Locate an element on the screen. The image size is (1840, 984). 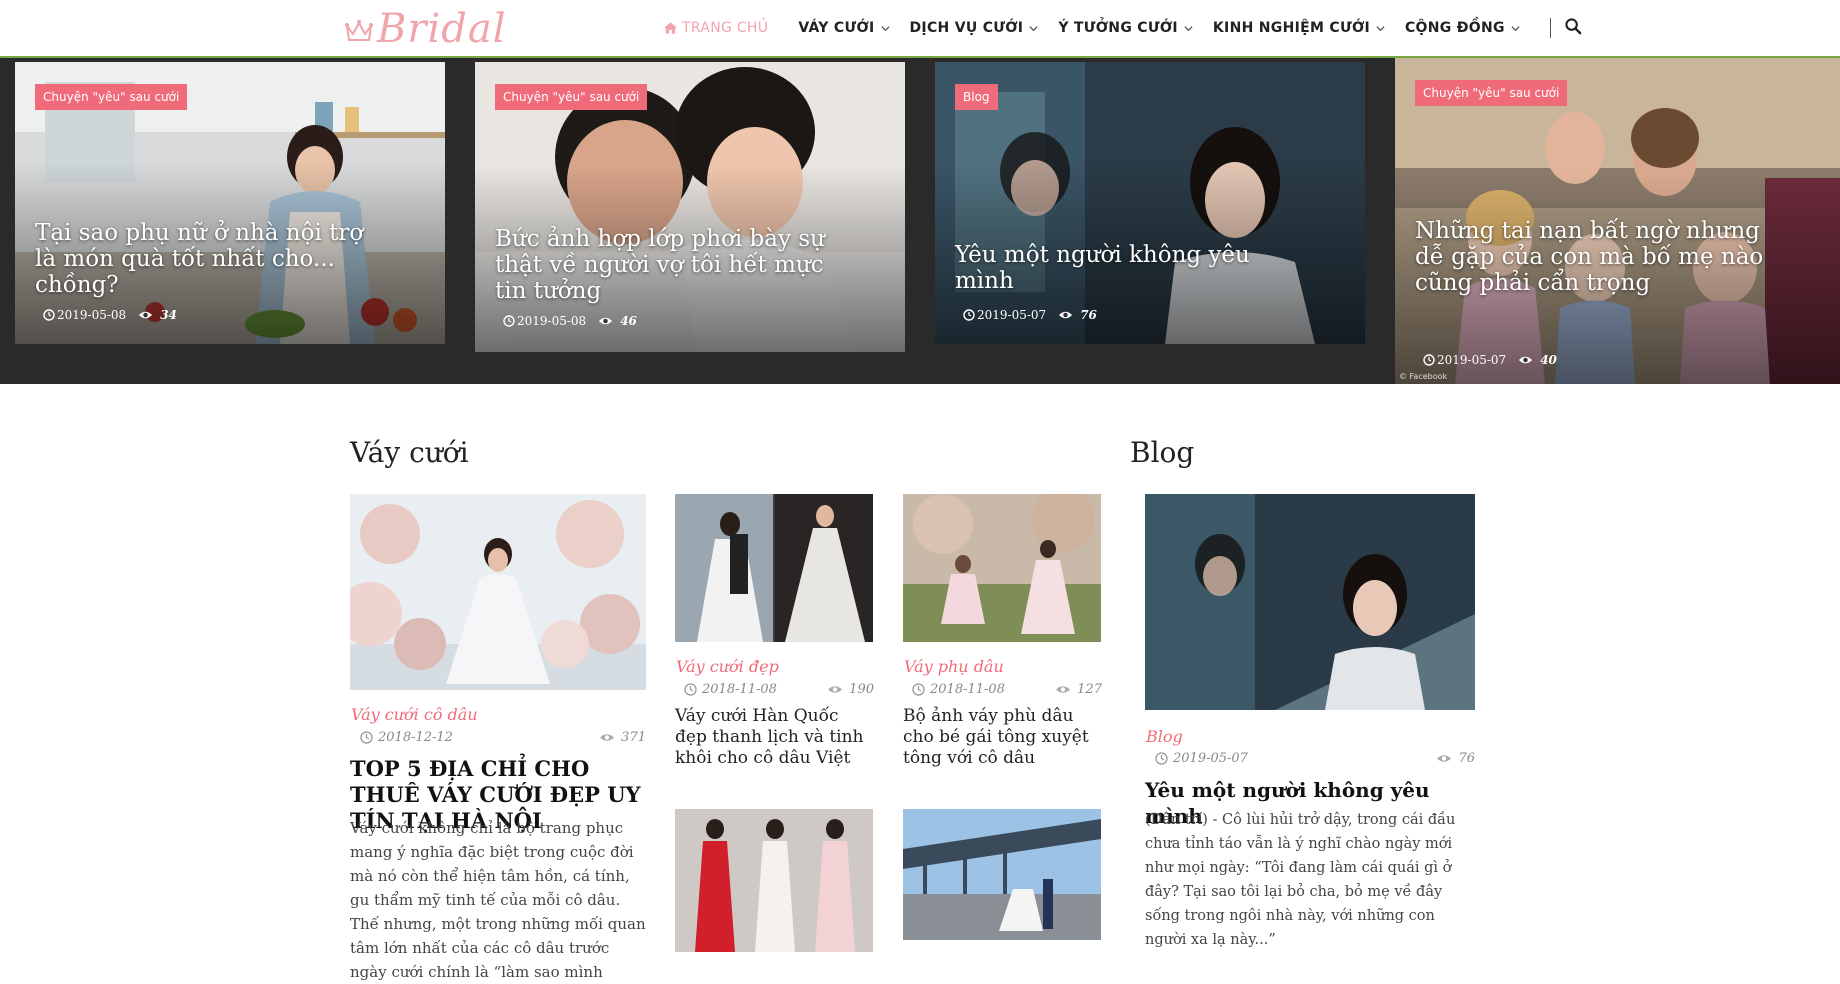
post-views: 127 is located at coordinates (1089, 689).